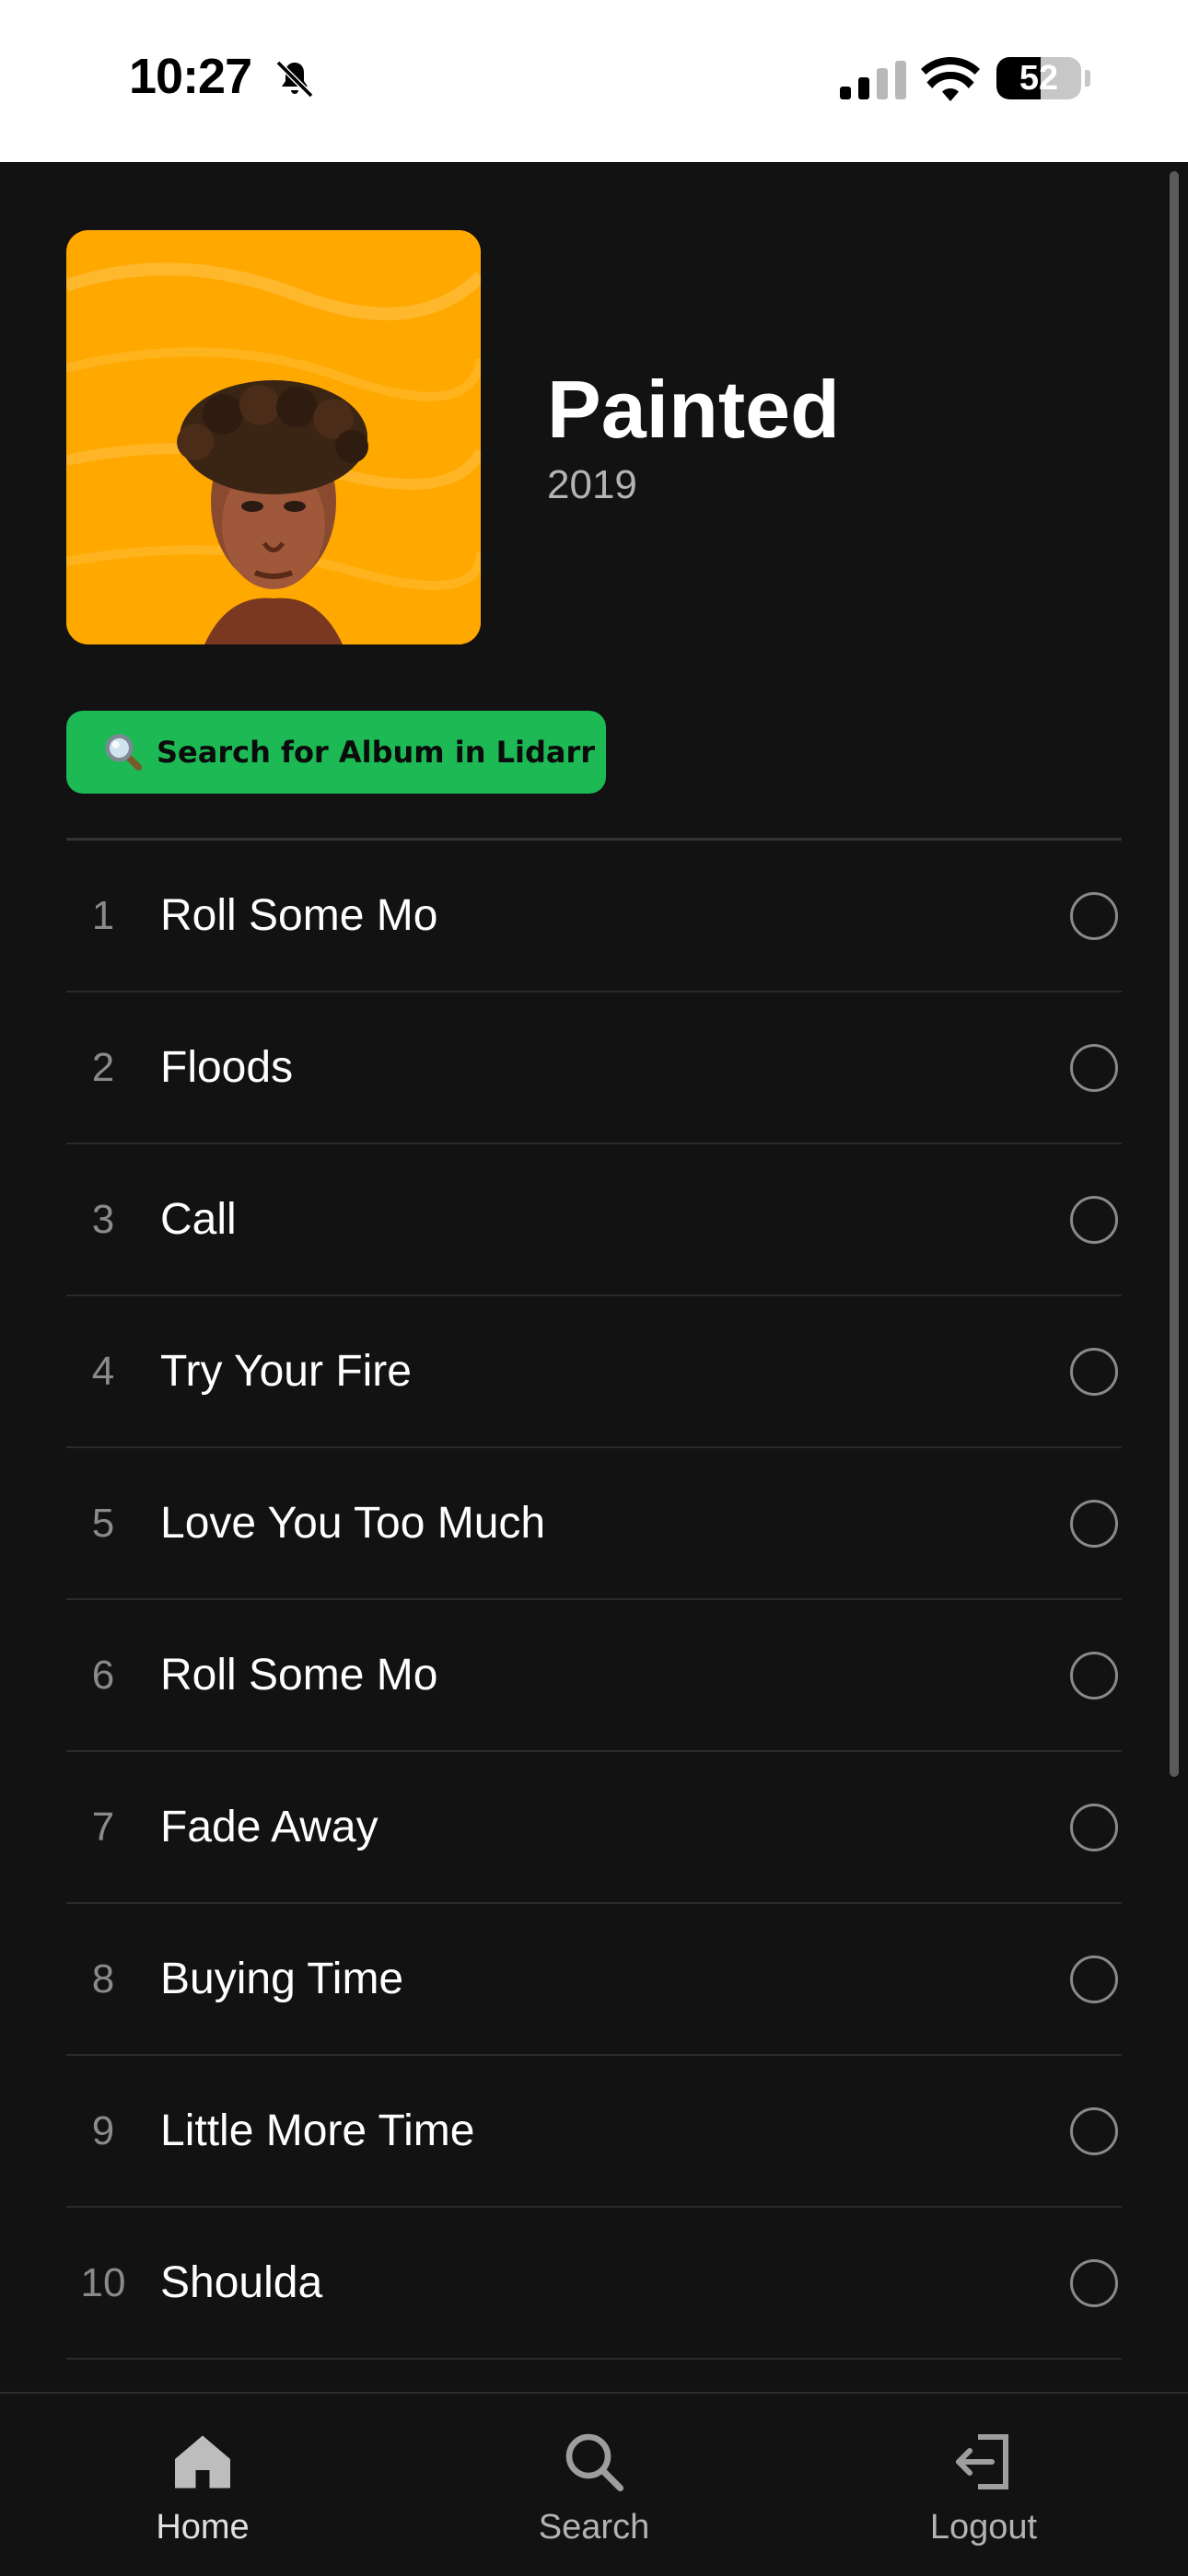  Describe the element at coordinates (594, 81) in the screenshot. I see `status-bar: 10:27 52` at that location.